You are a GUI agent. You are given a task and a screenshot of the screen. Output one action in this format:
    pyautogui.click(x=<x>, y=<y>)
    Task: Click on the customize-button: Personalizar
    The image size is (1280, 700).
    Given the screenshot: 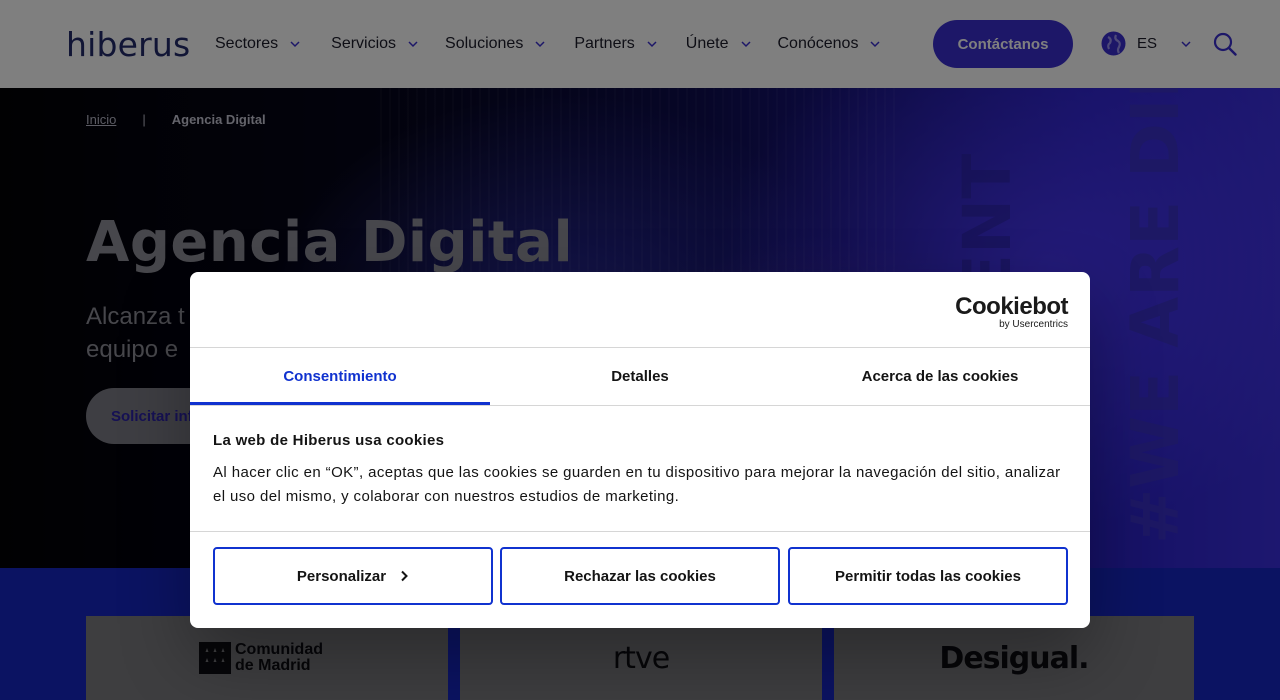 What is the action you would take?
    pyautogui.click(x=353, y=576)
    